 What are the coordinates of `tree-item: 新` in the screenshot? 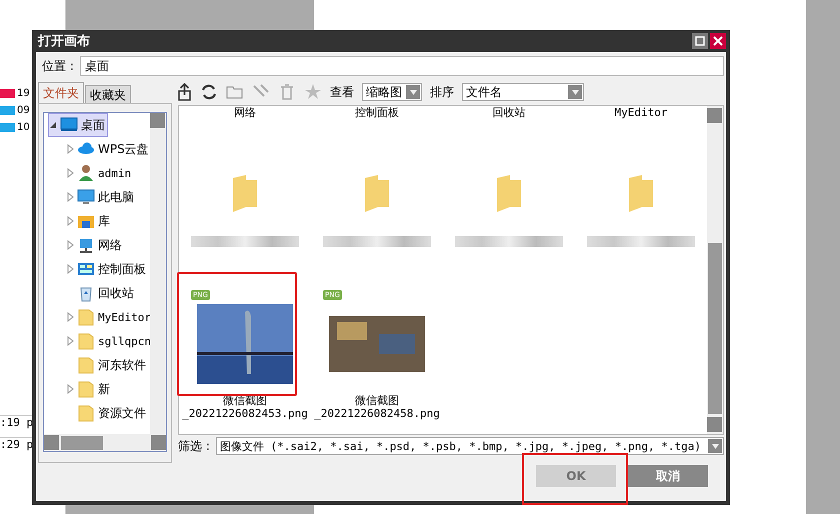 It's located at (89, 389).